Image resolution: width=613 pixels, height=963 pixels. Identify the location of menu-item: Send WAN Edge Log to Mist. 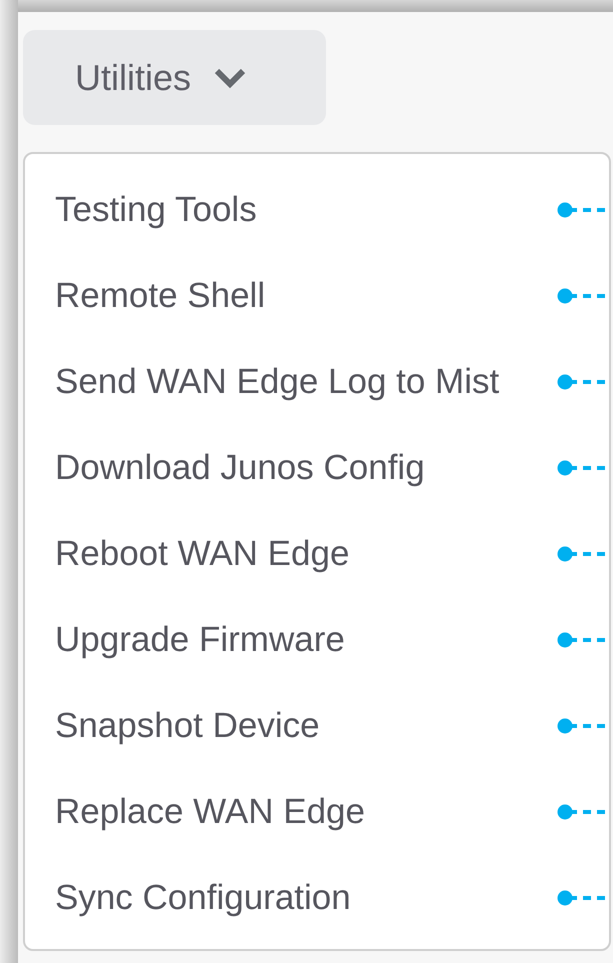
(277, 382).